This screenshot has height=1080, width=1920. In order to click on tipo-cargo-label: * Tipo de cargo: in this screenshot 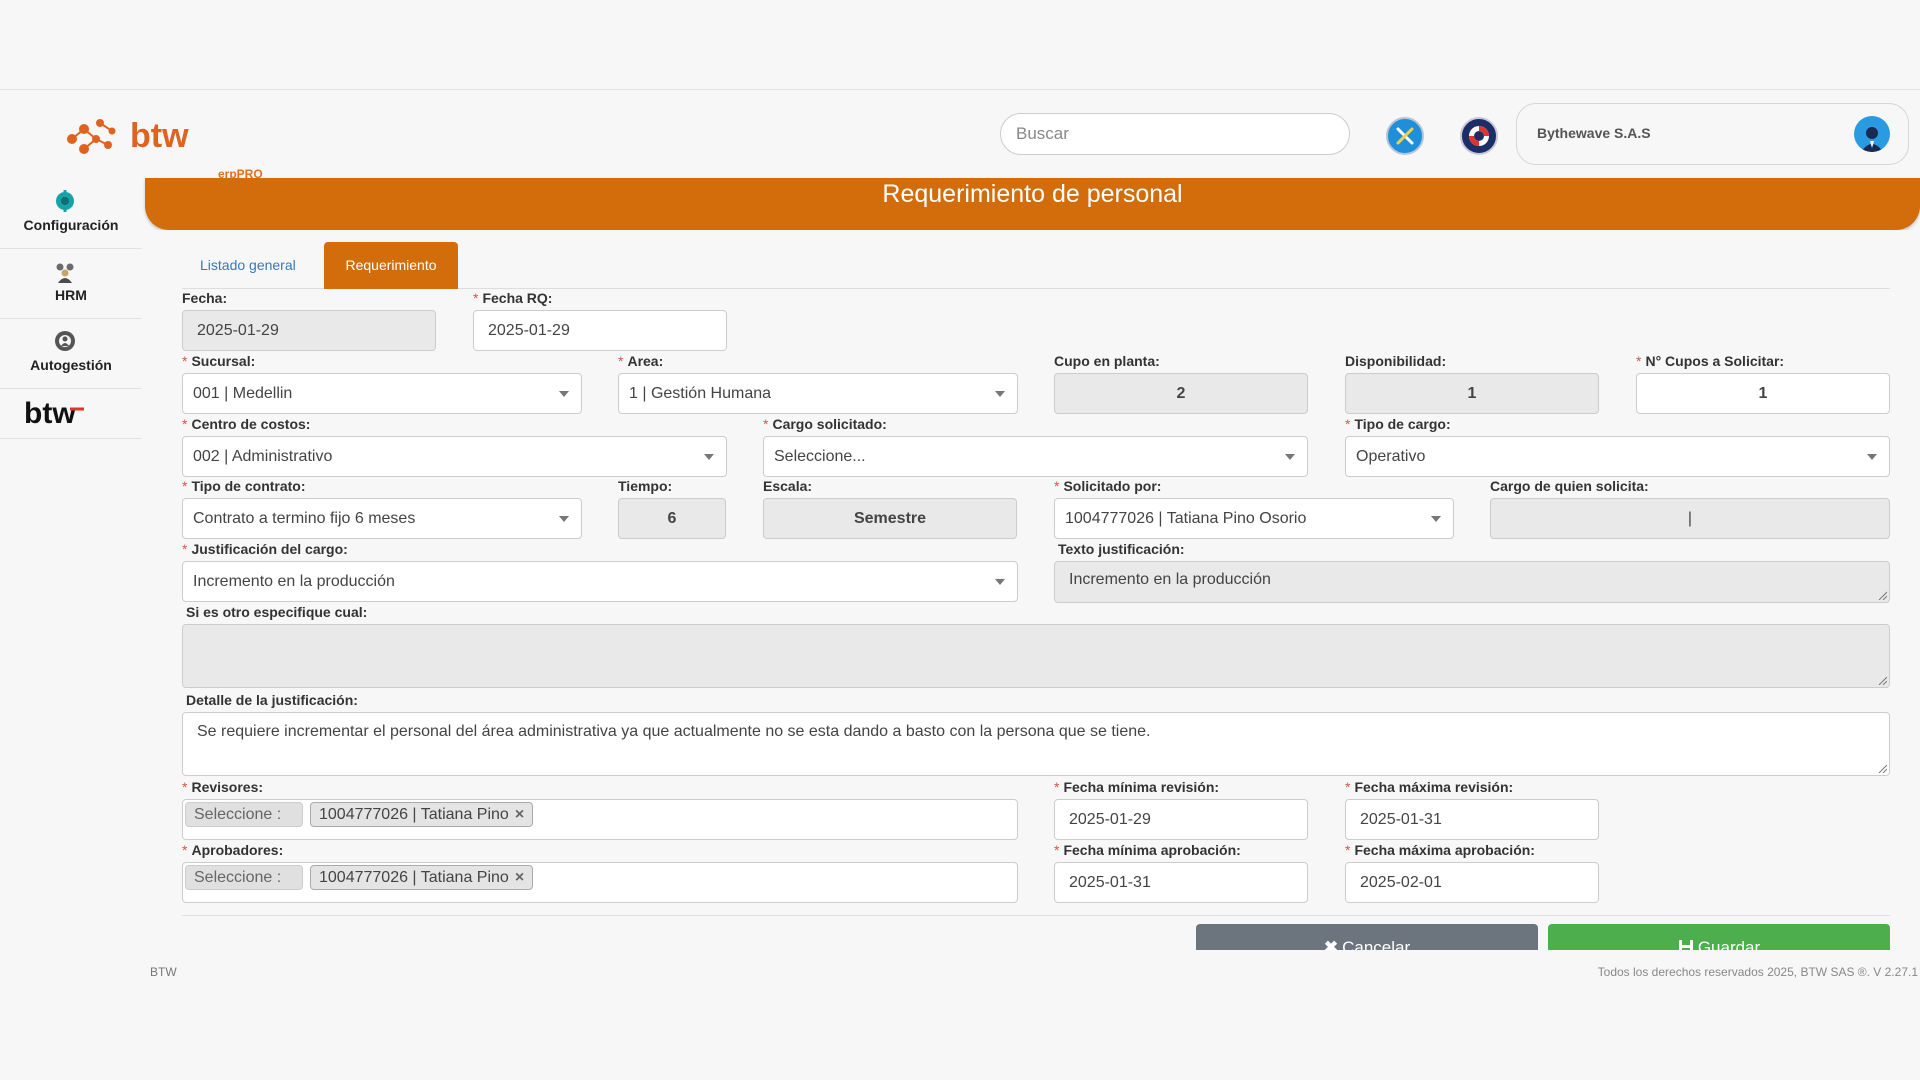, I will do `click(1398, 424)`.